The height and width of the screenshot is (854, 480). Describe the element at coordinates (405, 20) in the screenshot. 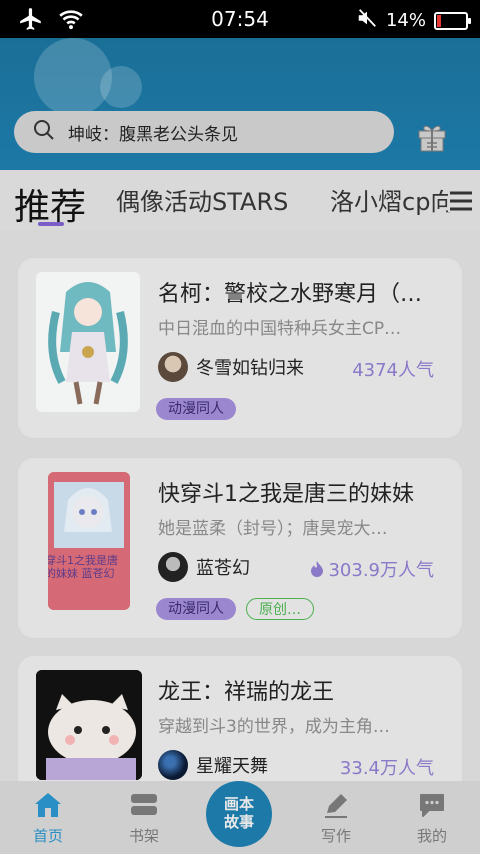

I see `battery-percent: 14%` at that location.